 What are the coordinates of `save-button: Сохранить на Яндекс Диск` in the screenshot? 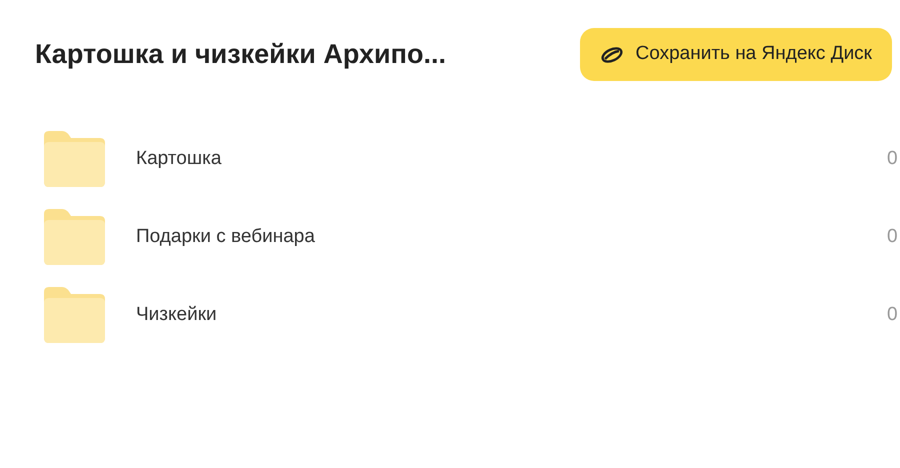 It's located at (736, 54).